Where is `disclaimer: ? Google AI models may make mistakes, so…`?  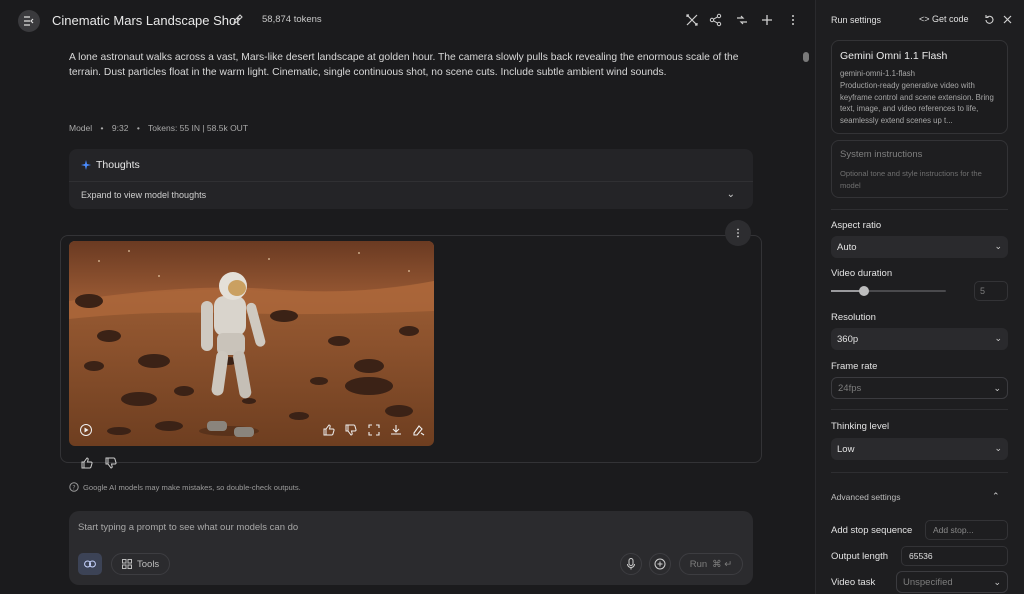 disclaimer: ? Google AI models may make mistakes, so… is located at coordinates (185, 487).